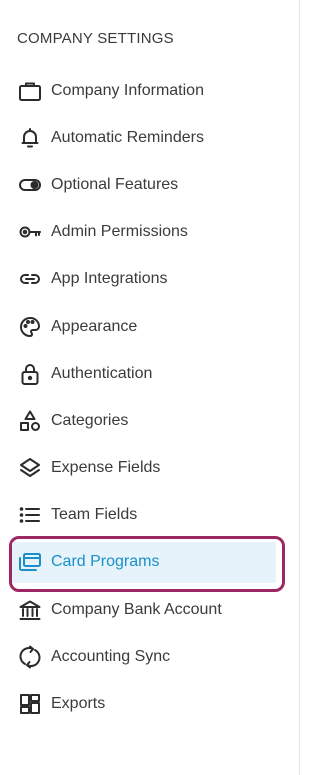  I want to click on menu-item-label: Accounting Sync, so click(111, 656).